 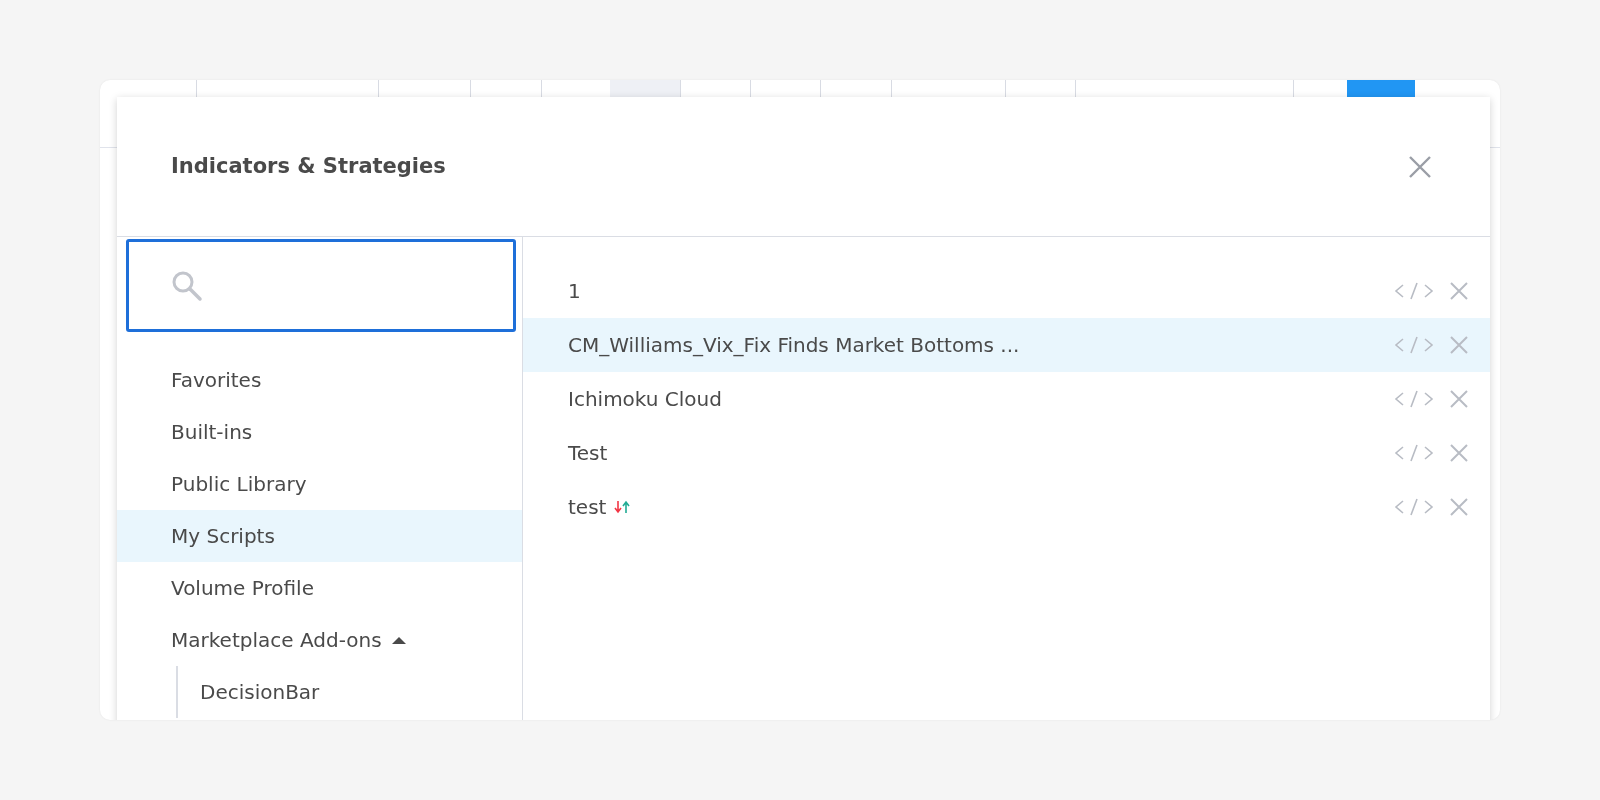 I want to click on category-item: Favorites, so click(x=319, y=380).